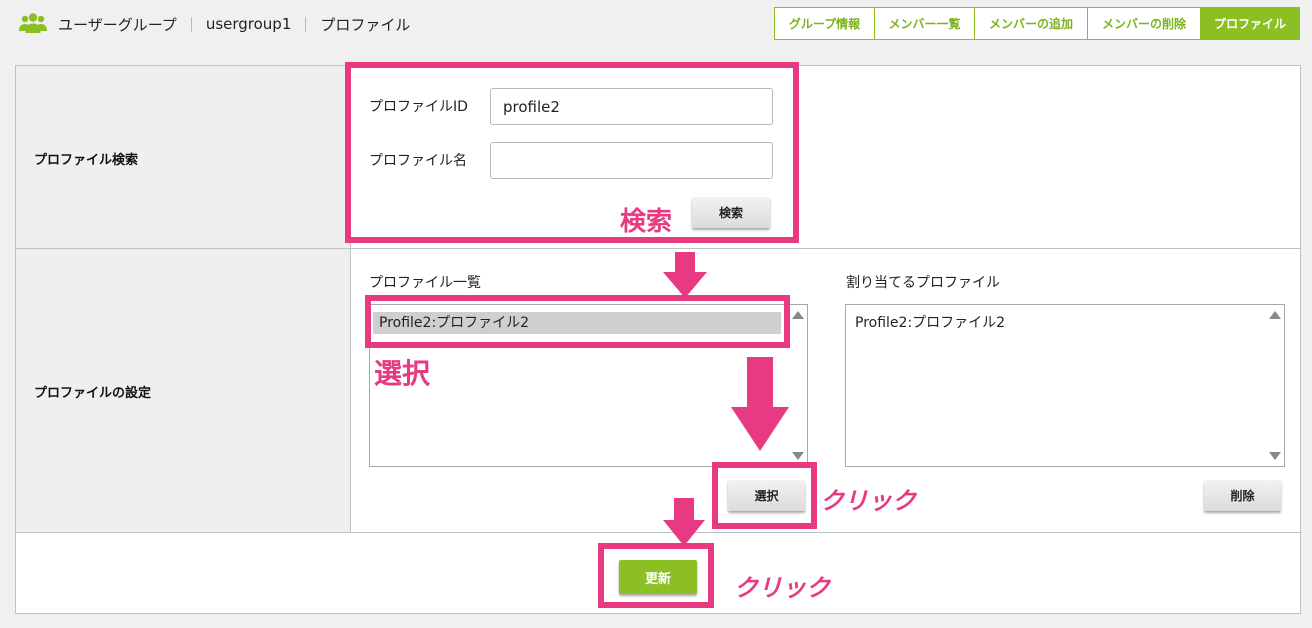 This screenshot has width=1312, height=628. What do you see at coordinates (248, 24) in the screenshot?
I see `breadcrumb-group-id: usergroup1` at bounding box center [248, 24].